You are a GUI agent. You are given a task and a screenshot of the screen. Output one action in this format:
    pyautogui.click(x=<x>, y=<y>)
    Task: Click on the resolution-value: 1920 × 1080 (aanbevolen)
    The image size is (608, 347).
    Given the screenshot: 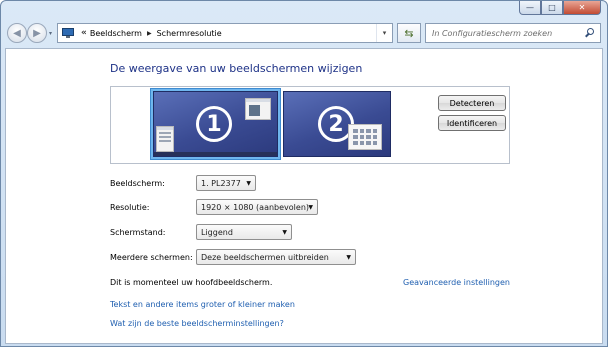 What is the action you would take?
    pyautogui.click(x=255, y=207)
    